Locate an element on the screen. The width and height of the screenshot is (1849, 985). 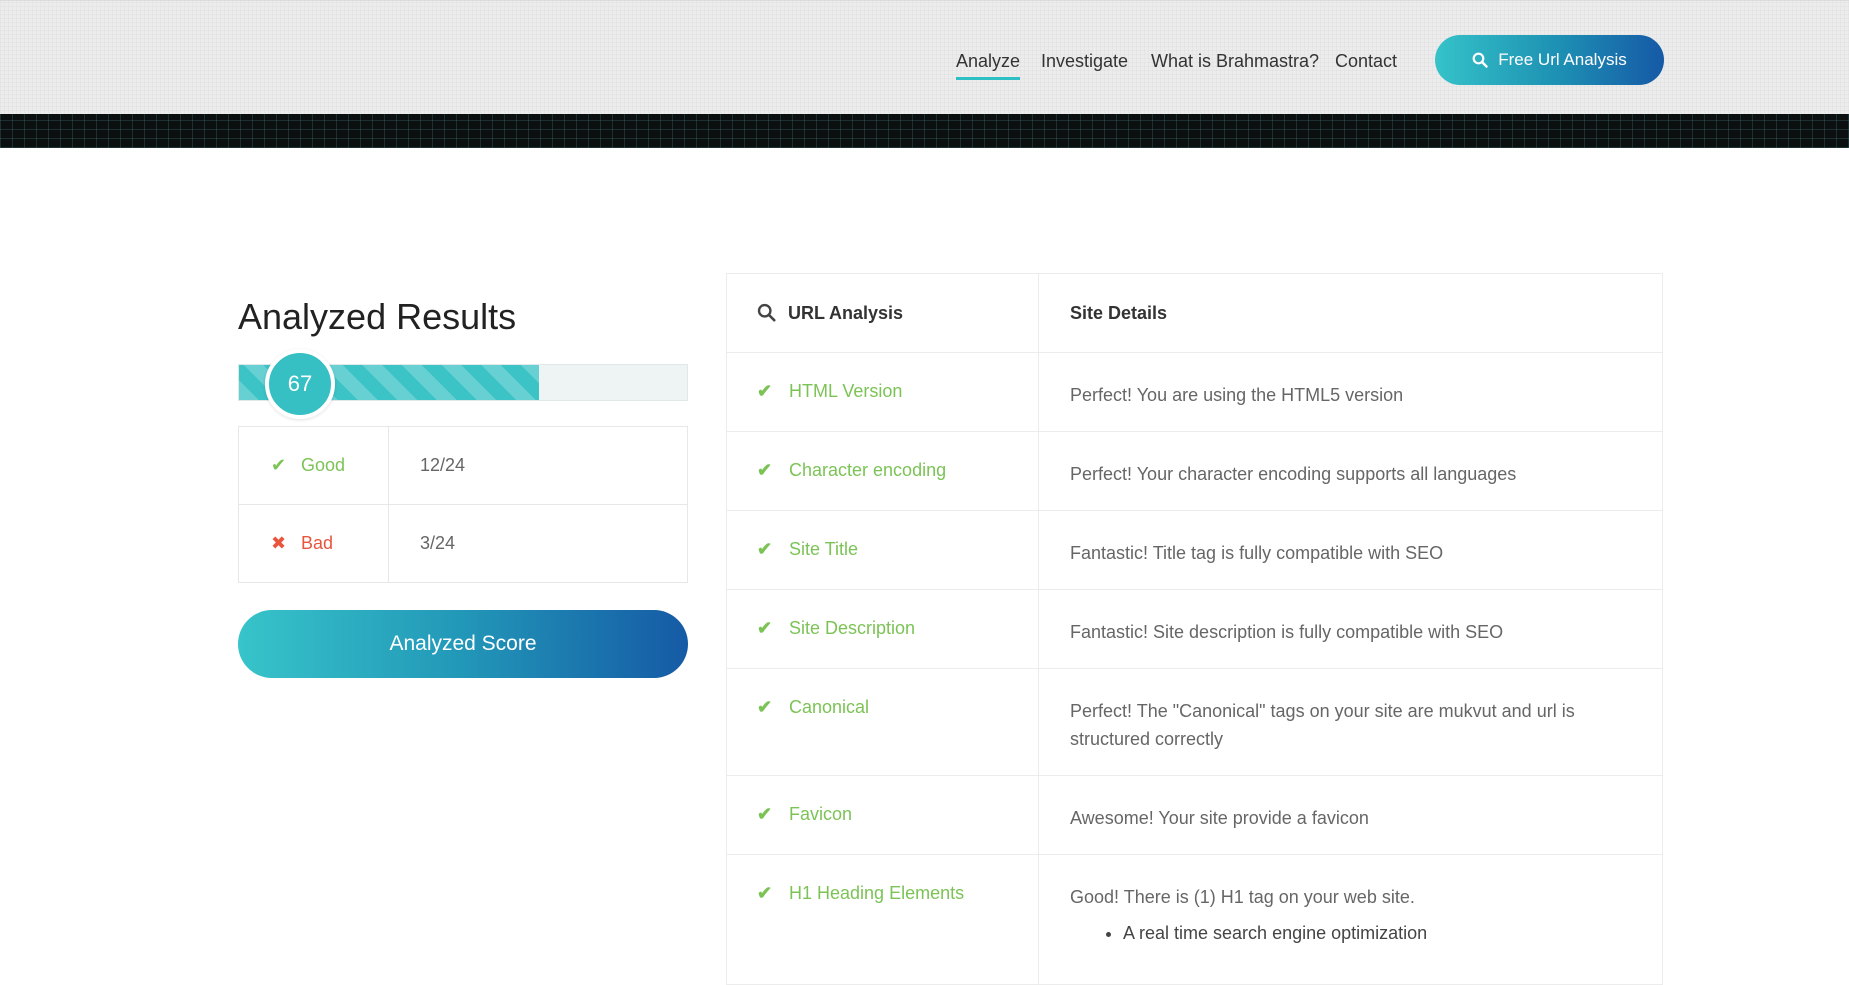
analysis-header-row: URL Analysis Site Details is located at coordinates (1194, 313).